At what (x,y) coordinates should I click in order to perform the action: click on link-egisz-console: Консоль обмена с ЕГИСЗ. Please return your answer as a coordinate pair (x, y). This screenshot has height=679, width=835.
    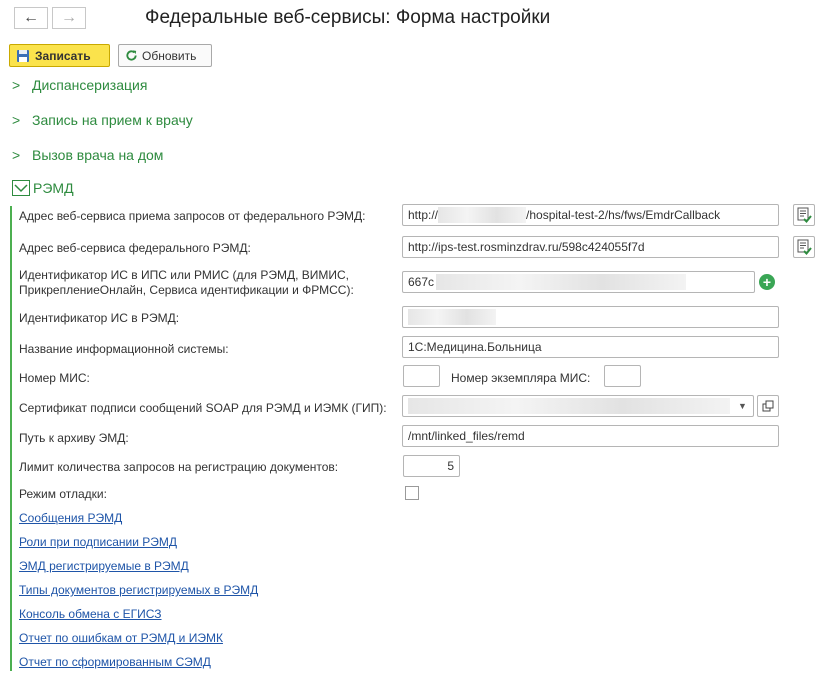
    Looking at the image, I should click on (90, 614).